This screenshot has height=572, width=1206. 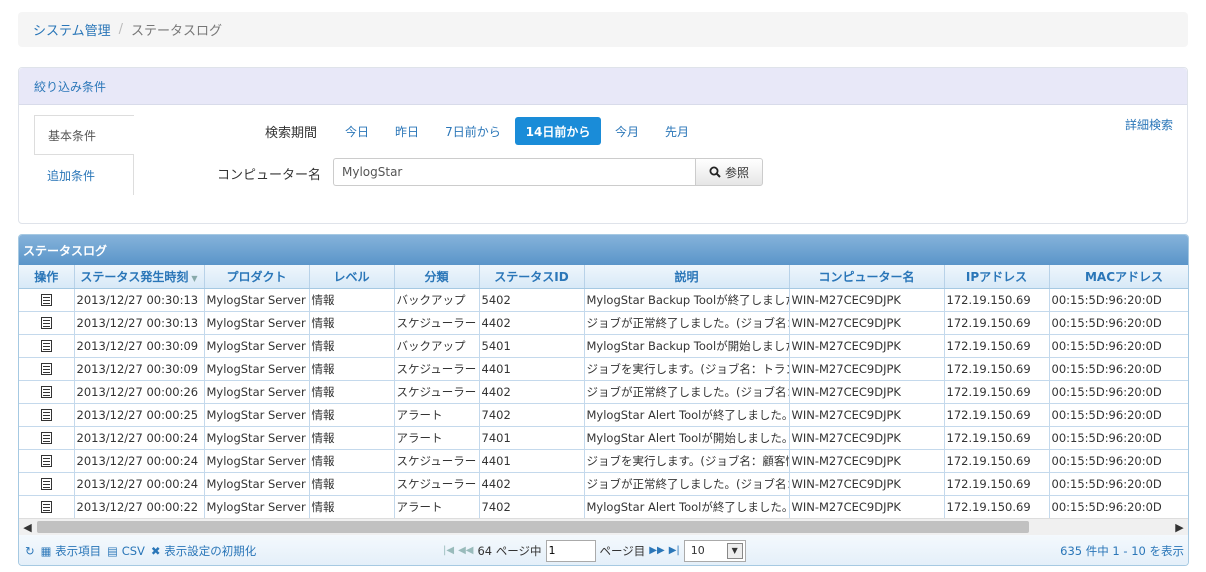 I want to click on last-page-icon: ▶|, so click(x=674, y=550).